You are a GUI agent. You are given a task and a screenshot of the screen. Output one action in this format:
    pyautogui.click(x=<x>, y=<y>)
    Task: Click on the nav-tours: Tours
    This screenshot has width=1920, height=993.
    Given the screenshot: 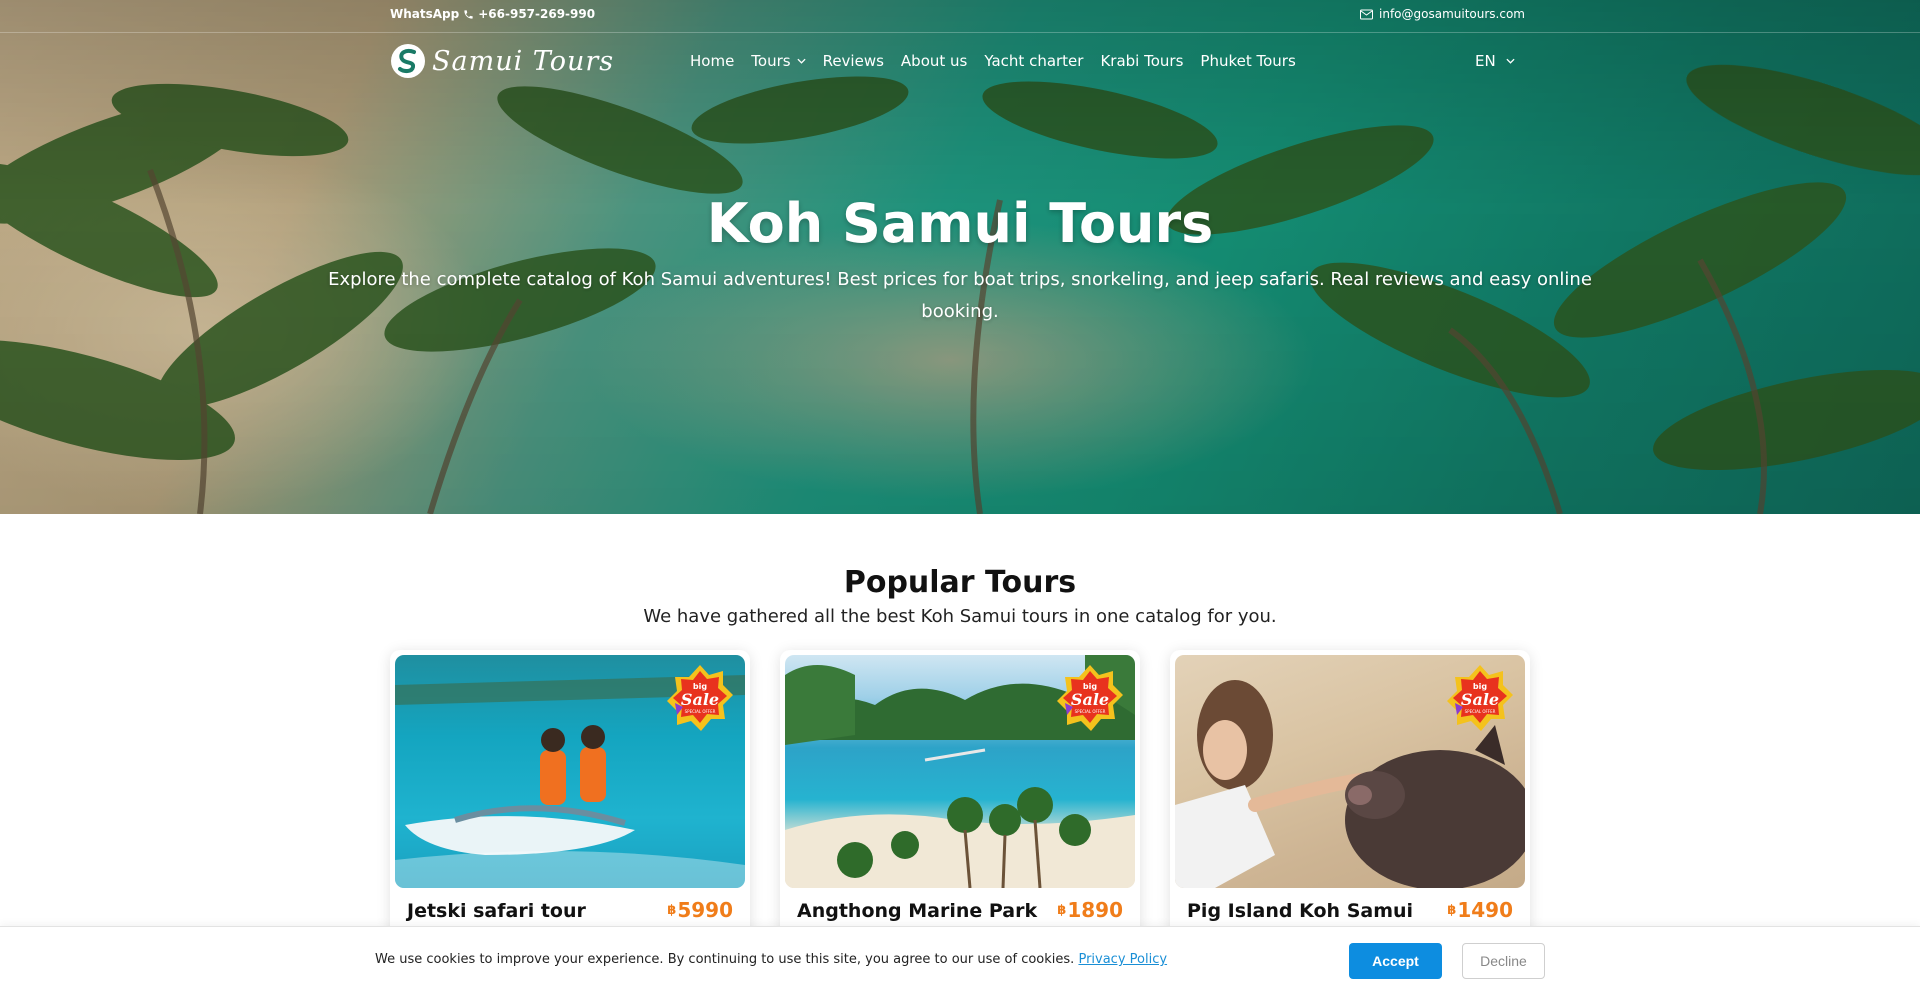 What is the action you would take?
    pyautogui.click(x=778, y=61)
    